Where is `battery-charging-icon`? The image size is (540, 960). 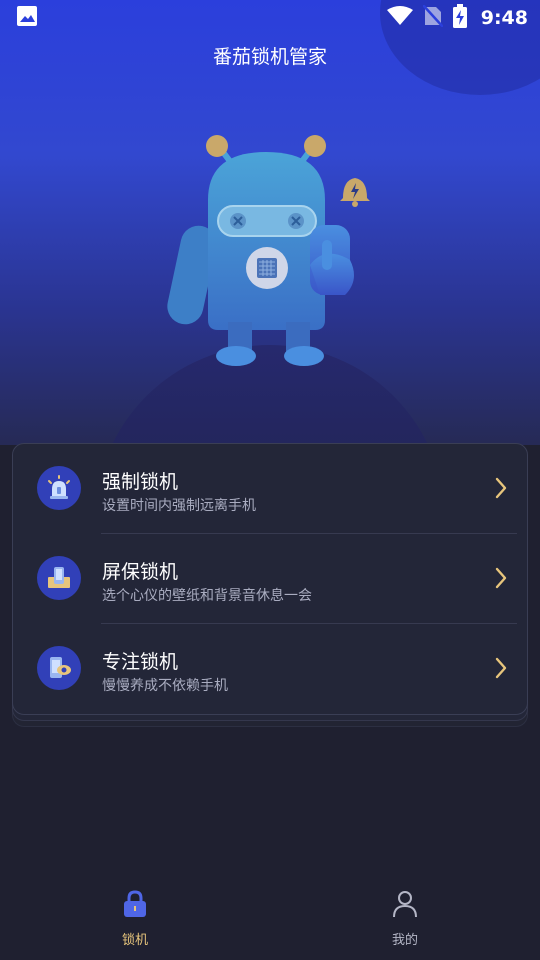 battery-charging-icon is located at coordinates (459, 18).